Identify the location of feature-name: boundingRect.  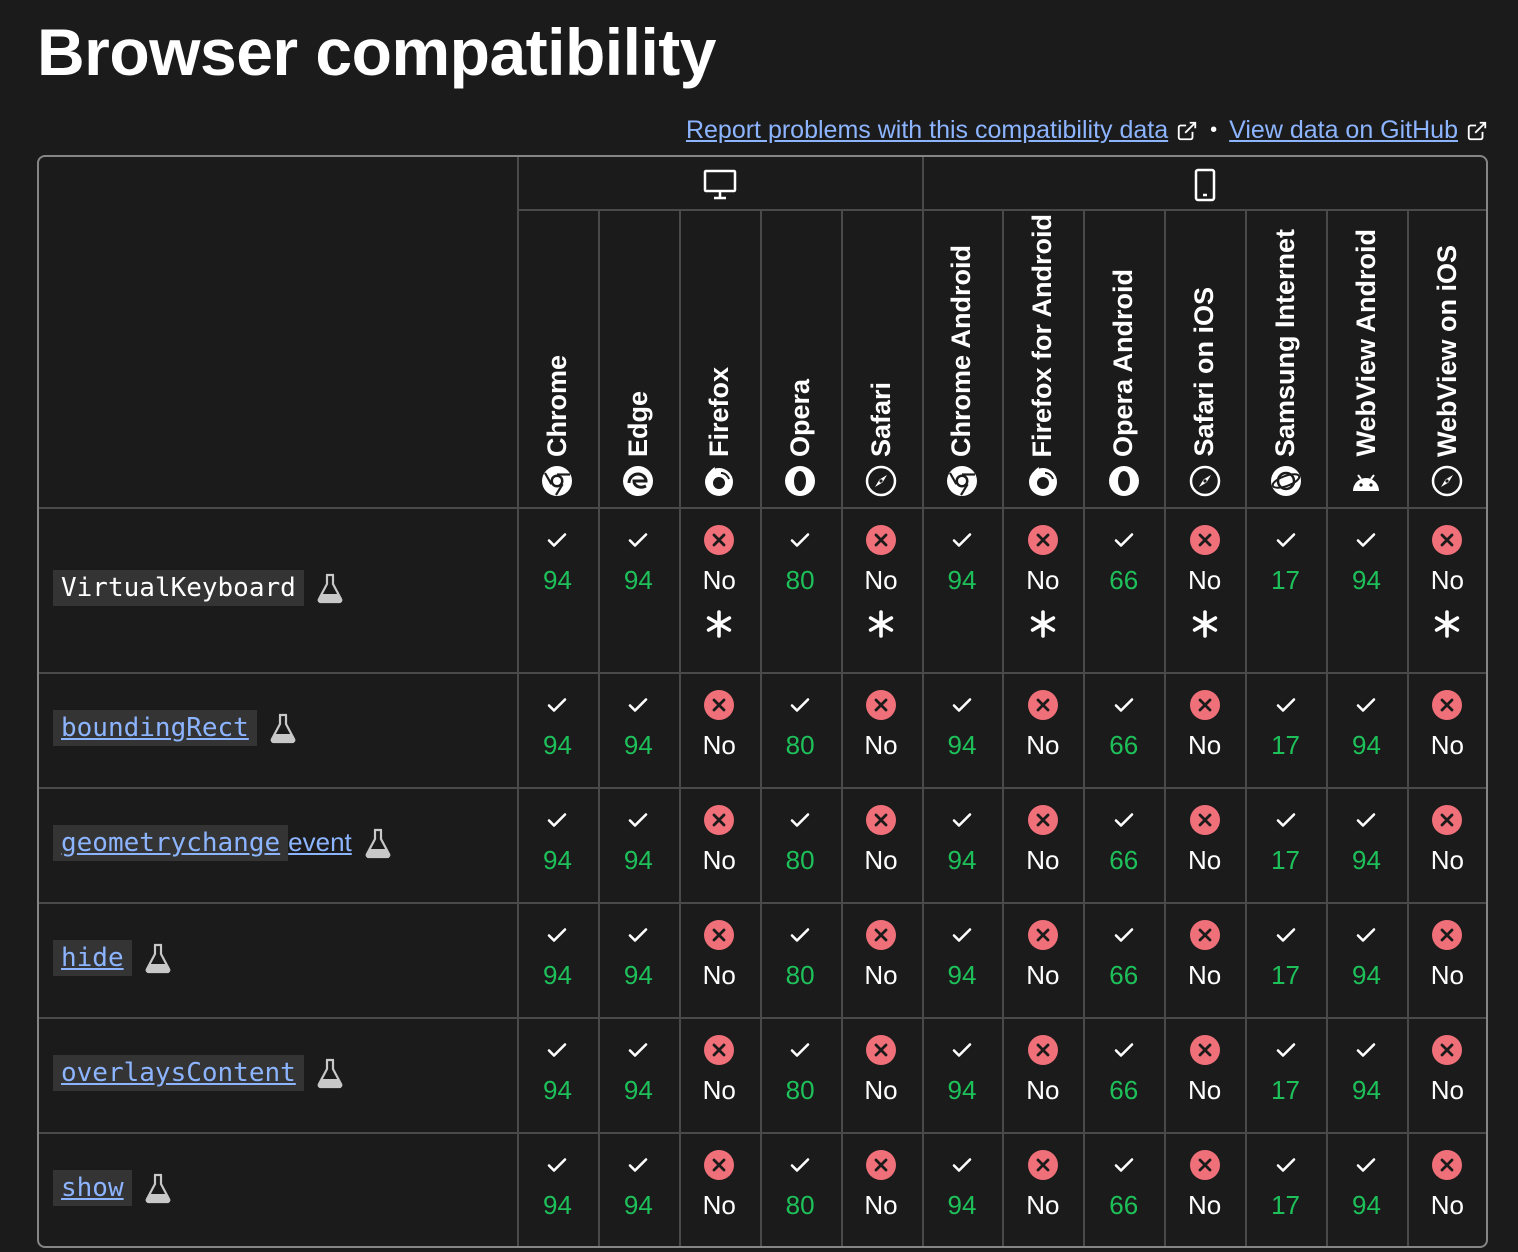
(155, 727).